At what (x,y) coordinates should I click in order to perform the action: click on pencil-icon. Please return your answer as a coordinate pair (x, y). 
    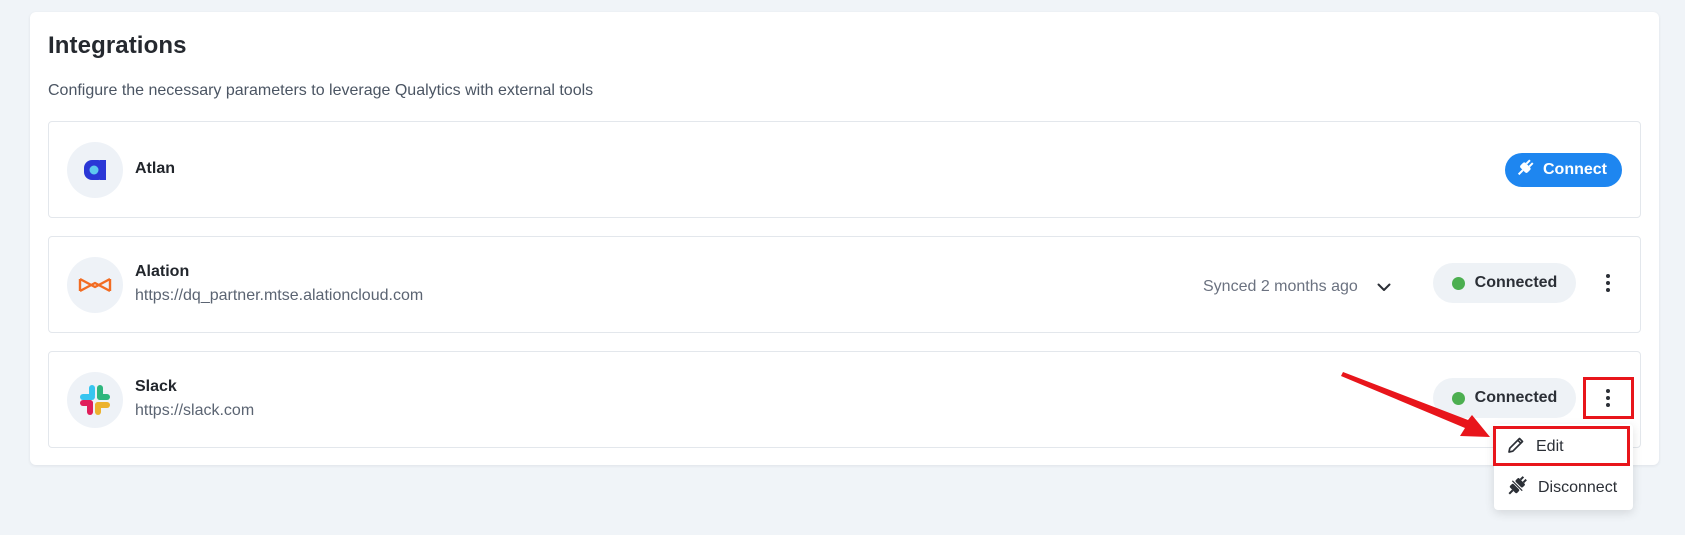
    Looking at the image, I should click on (1516, 447).